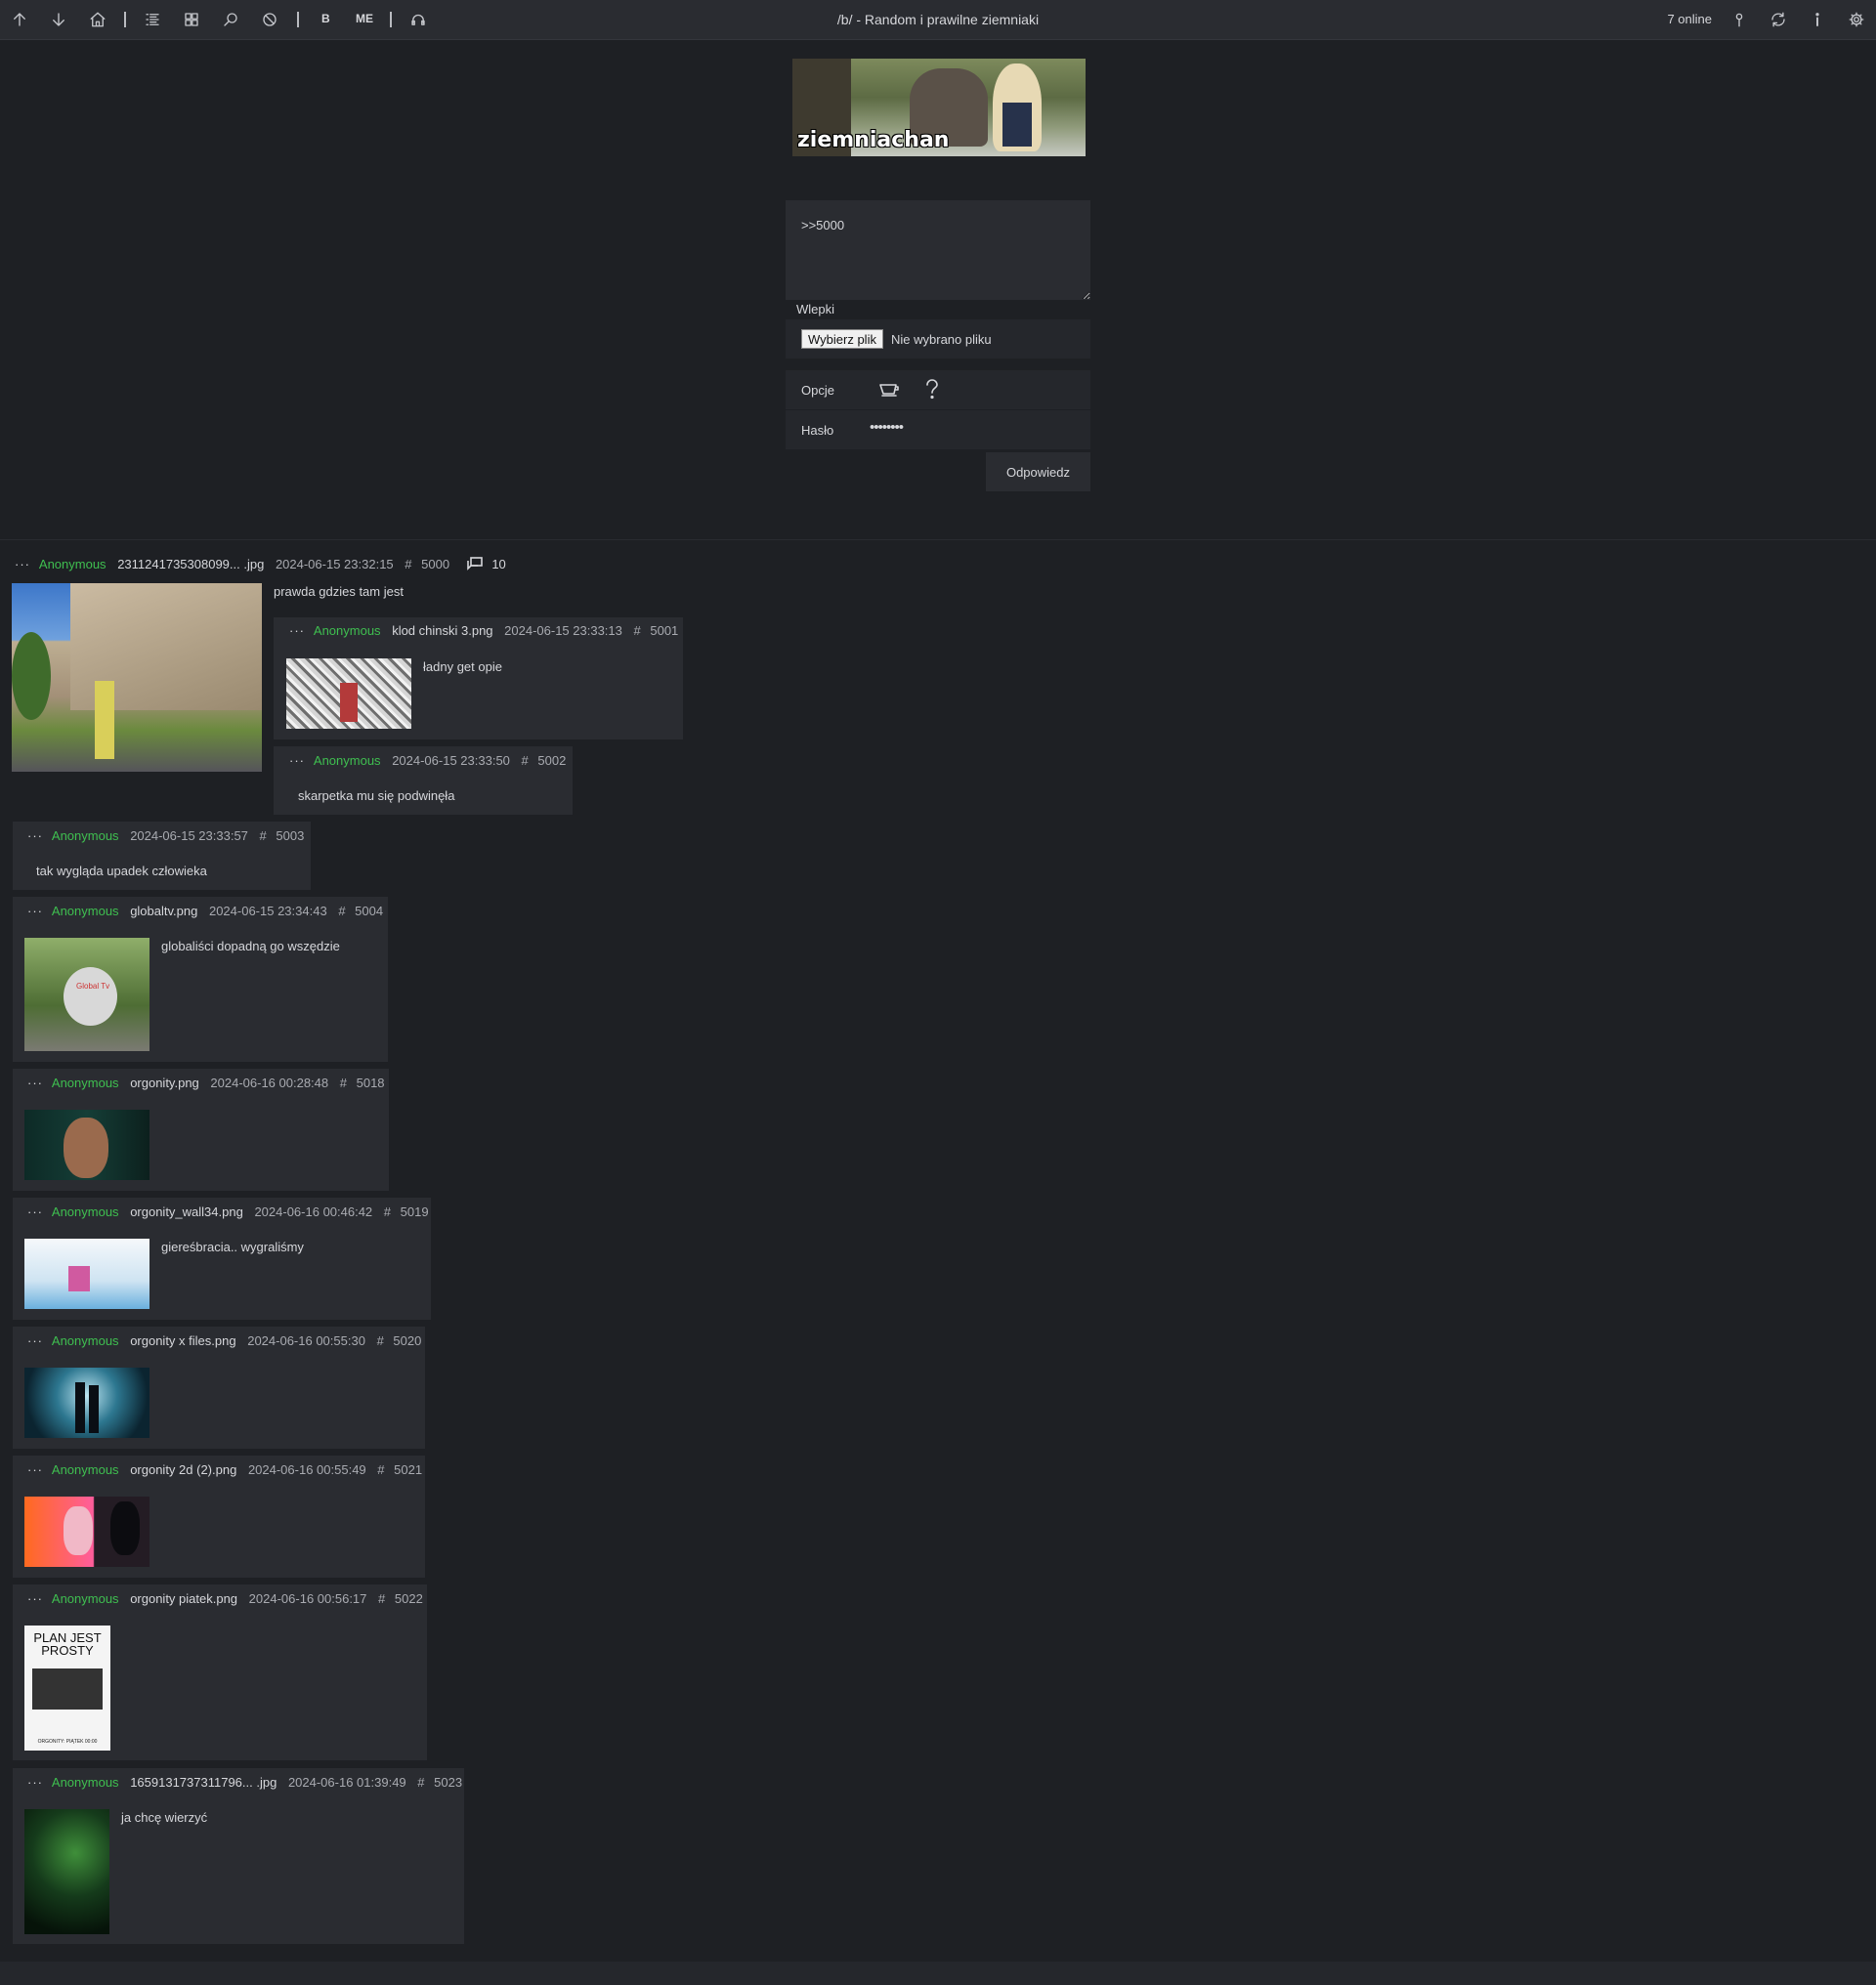 The height and width of the screenshot is (1985, 1876). I want to click on post-date: 2024-06-16 00:28:48, so click(269, 1083).